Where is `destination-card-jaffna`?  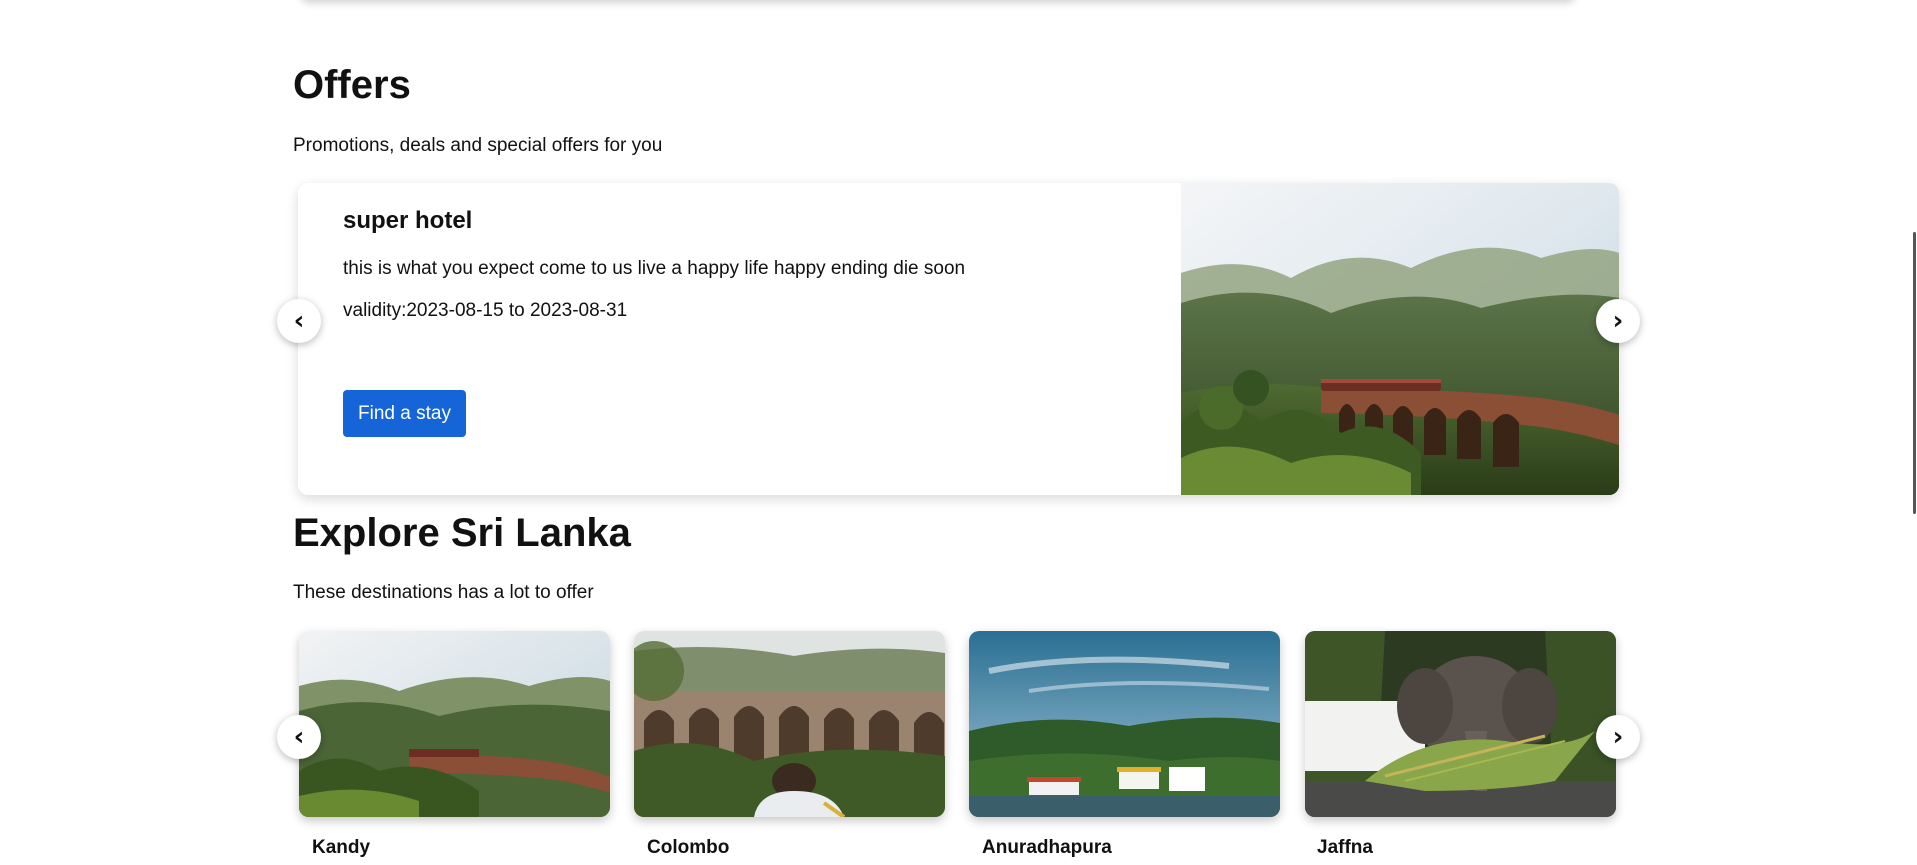 destination-card-jaffna is located at coordinates (1460, 724).